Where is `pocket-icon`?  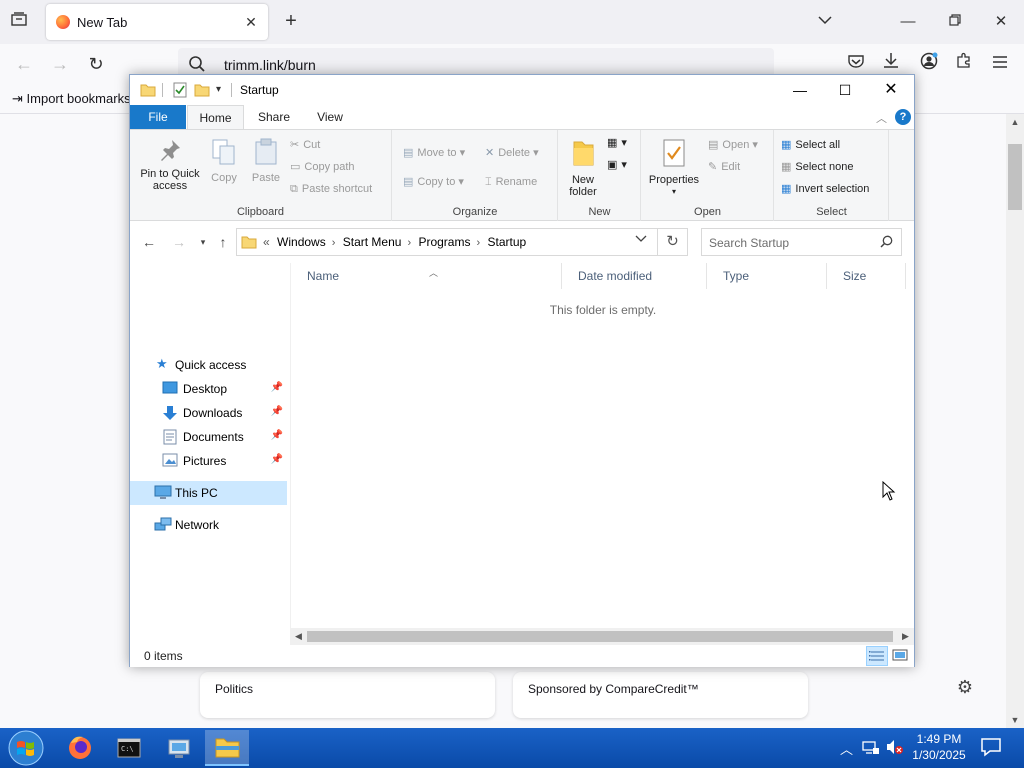 pocket-icon is located at coordinates (856, 64).